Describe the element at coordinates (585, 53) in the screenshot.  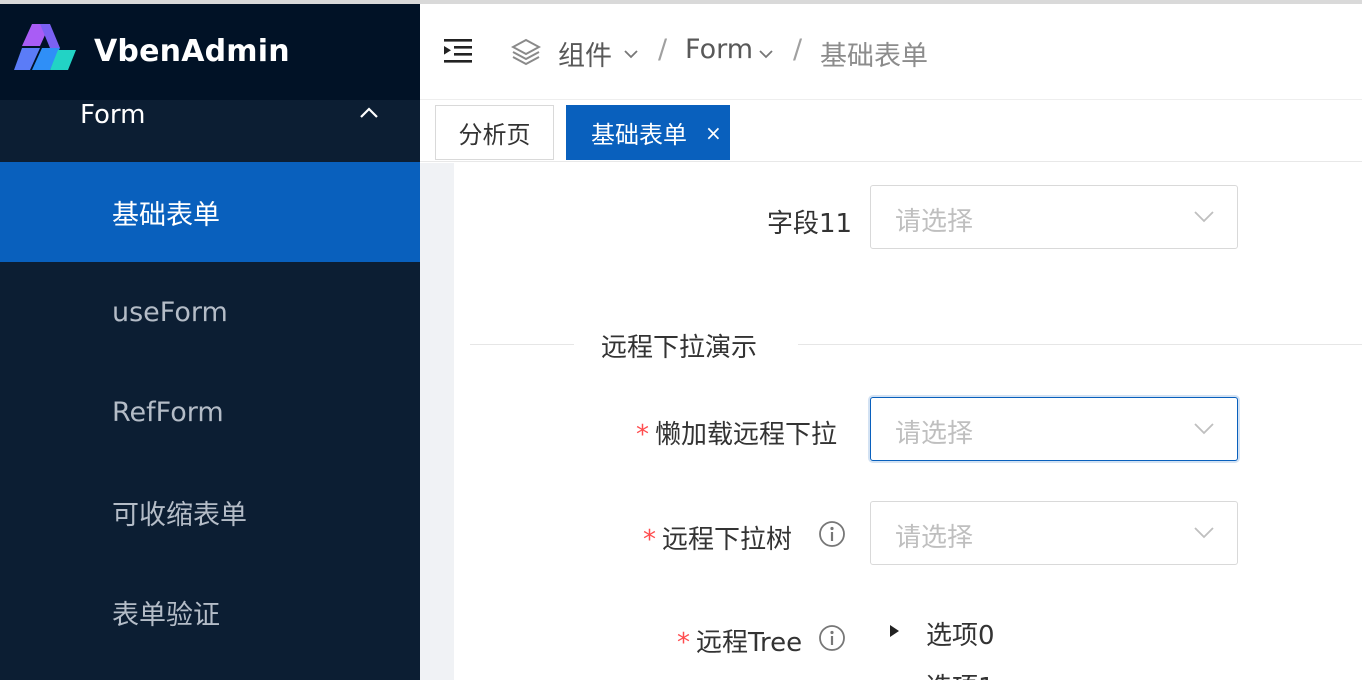
I see `breadcrumb-components: 组件` at that location.